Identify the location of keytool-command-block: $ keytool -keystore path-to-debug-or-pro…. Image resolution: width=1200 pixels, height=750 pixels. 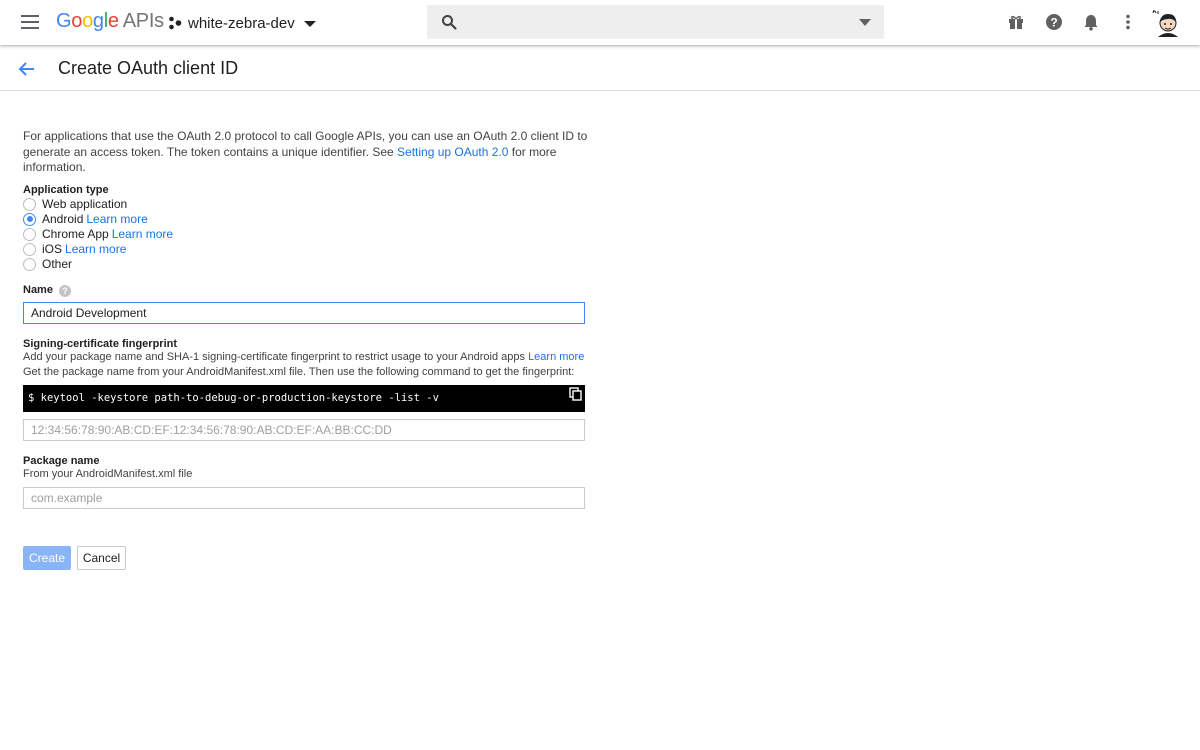
(304, 398).